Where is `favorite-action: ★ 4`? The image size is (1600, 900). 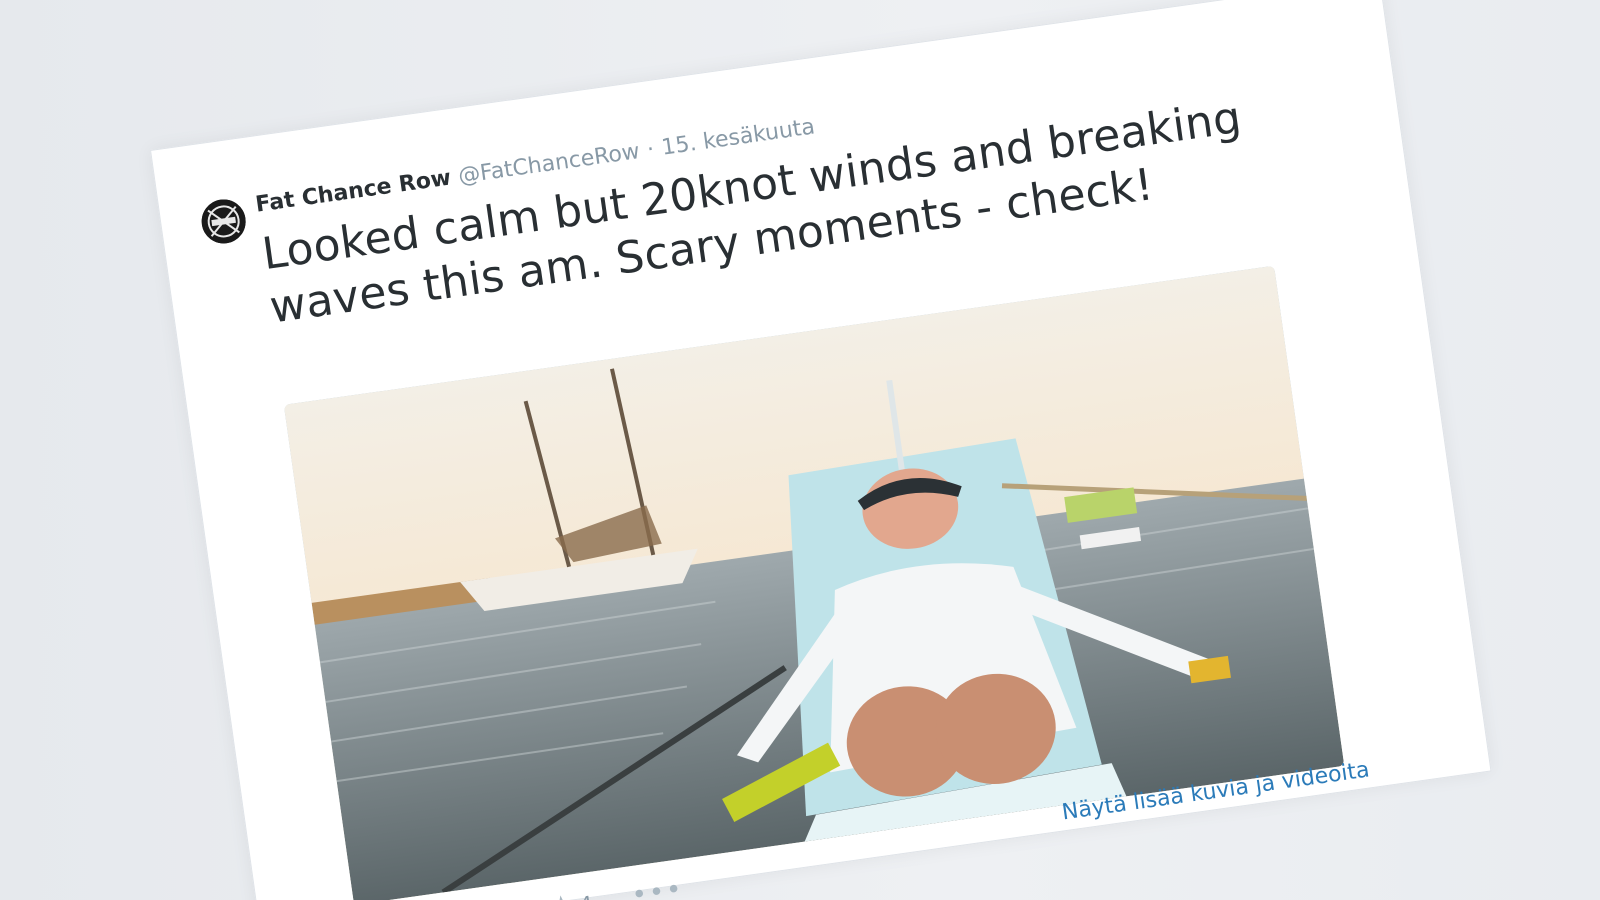
favorite-action: ★ 4 is located at coordinates (571, 893).